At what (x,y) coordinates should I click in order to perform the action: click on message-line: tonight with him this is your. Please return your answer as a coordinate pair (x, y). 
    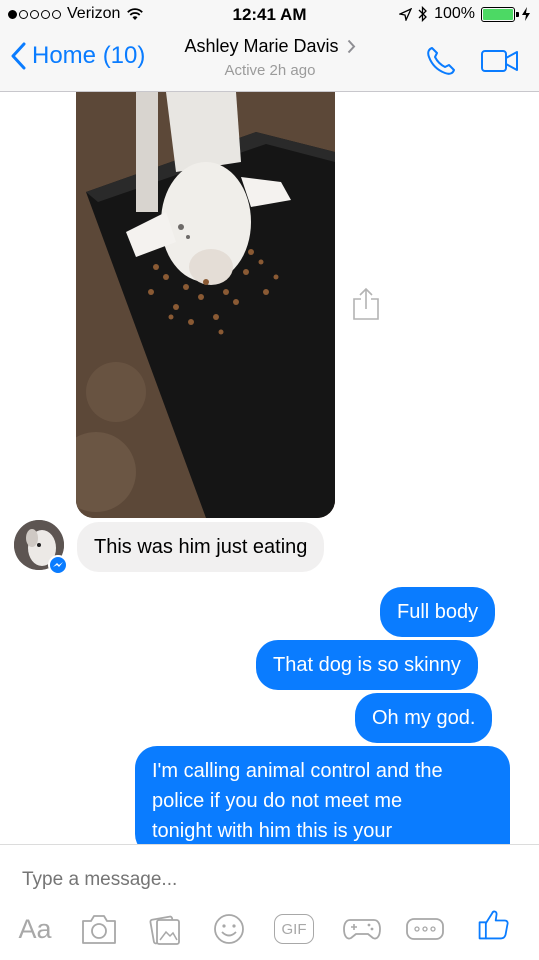
    Looking at the image, I should click on (272, 831).